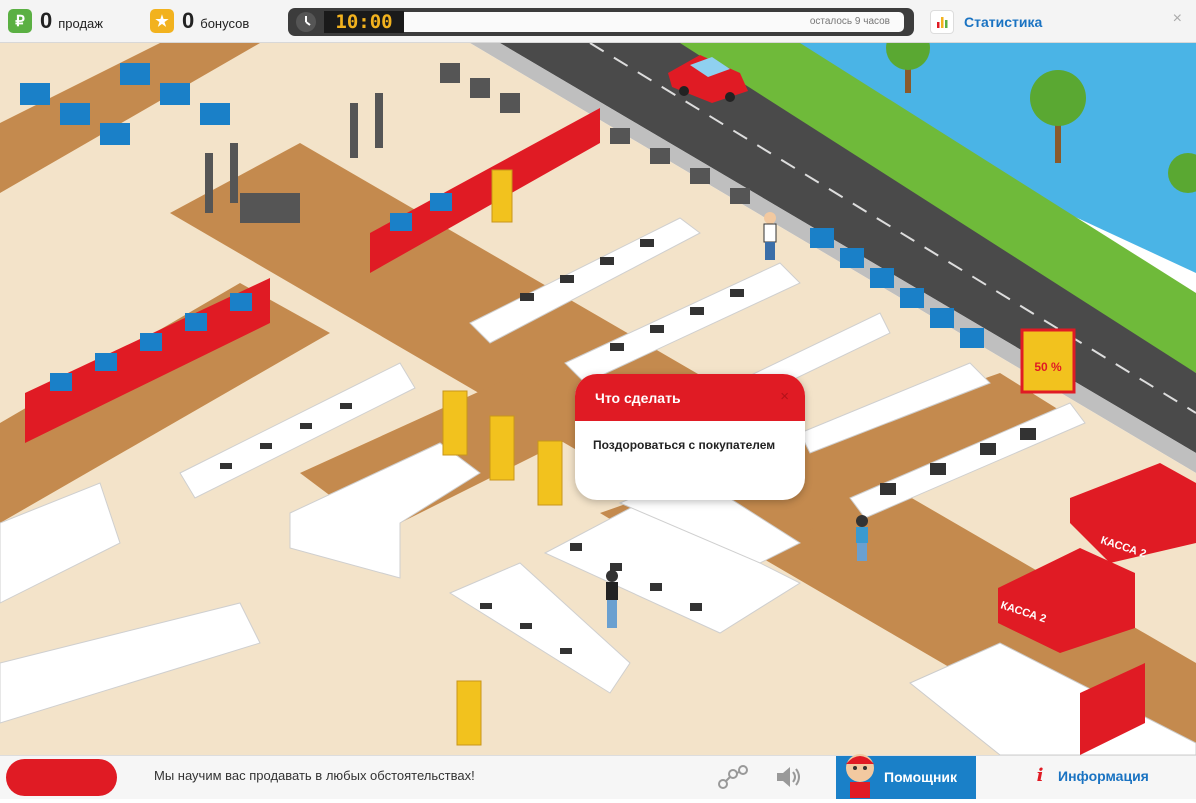  What do you see at coordinates (55, 21) in the screenshot?
I see `sales-counter: ₽ 0 продаж` at bounding box center [55, 21].